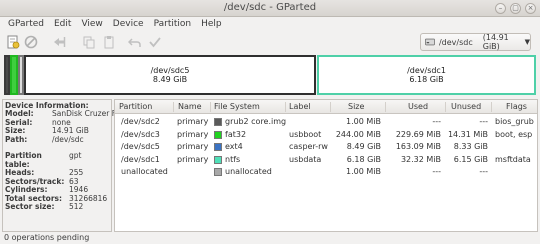 This screenshot has height=244, width=540. Describe the element at coordinates (256, 121) in the screenshot. I see `cell-fs: grub2 core.img` at that location.